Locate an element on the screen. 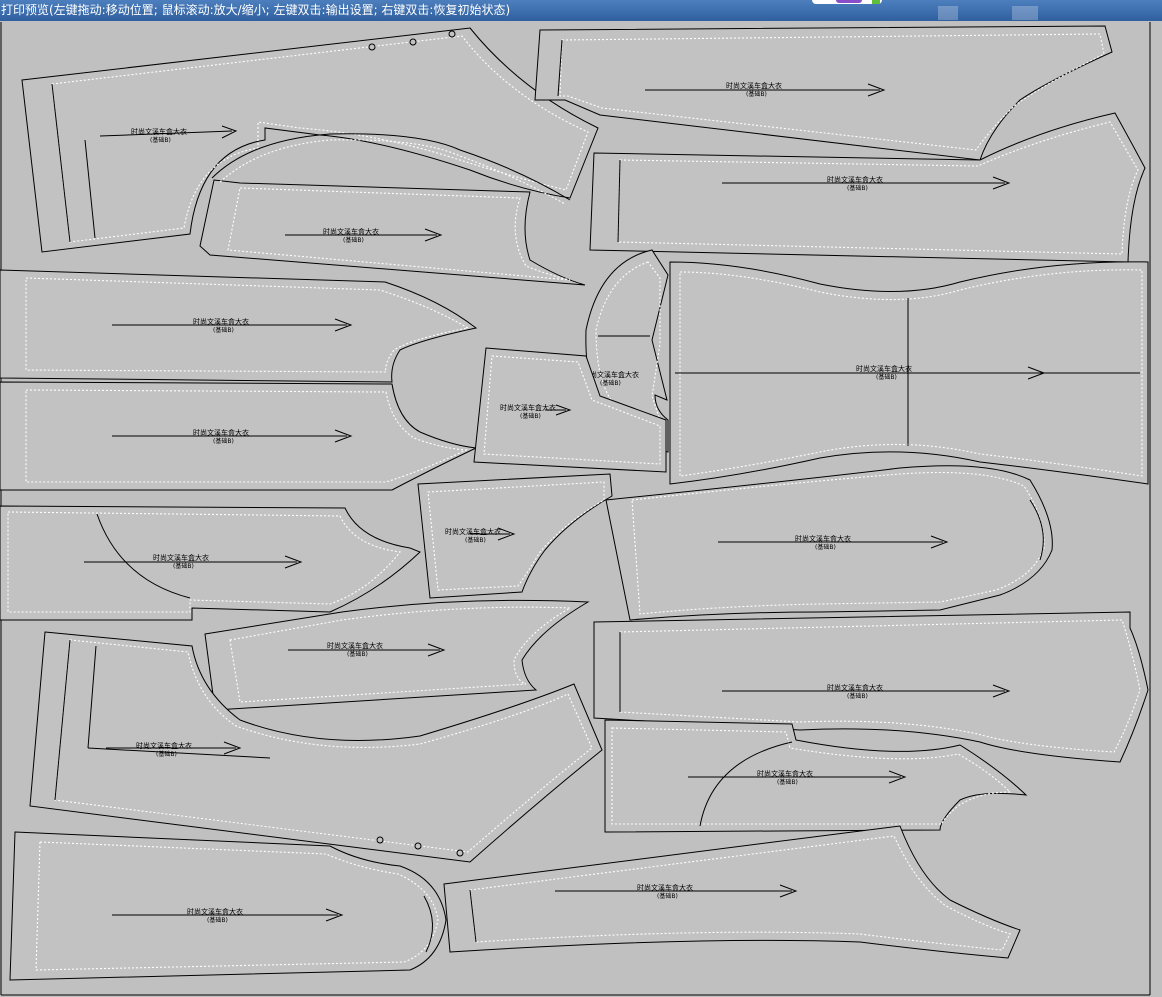 The image size is (1162, 997). close-button-ghost is located at coordinates (1025, 13).